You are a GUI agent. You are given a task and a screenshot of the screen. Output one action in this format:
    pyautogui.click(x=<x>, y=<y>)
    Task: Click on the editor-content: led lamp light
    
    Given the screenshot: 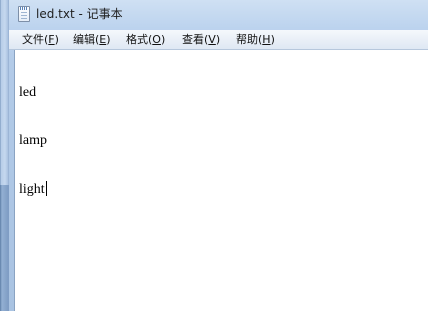 What is the action you would take?
    pyautogui.click(x=33, y=141)
    